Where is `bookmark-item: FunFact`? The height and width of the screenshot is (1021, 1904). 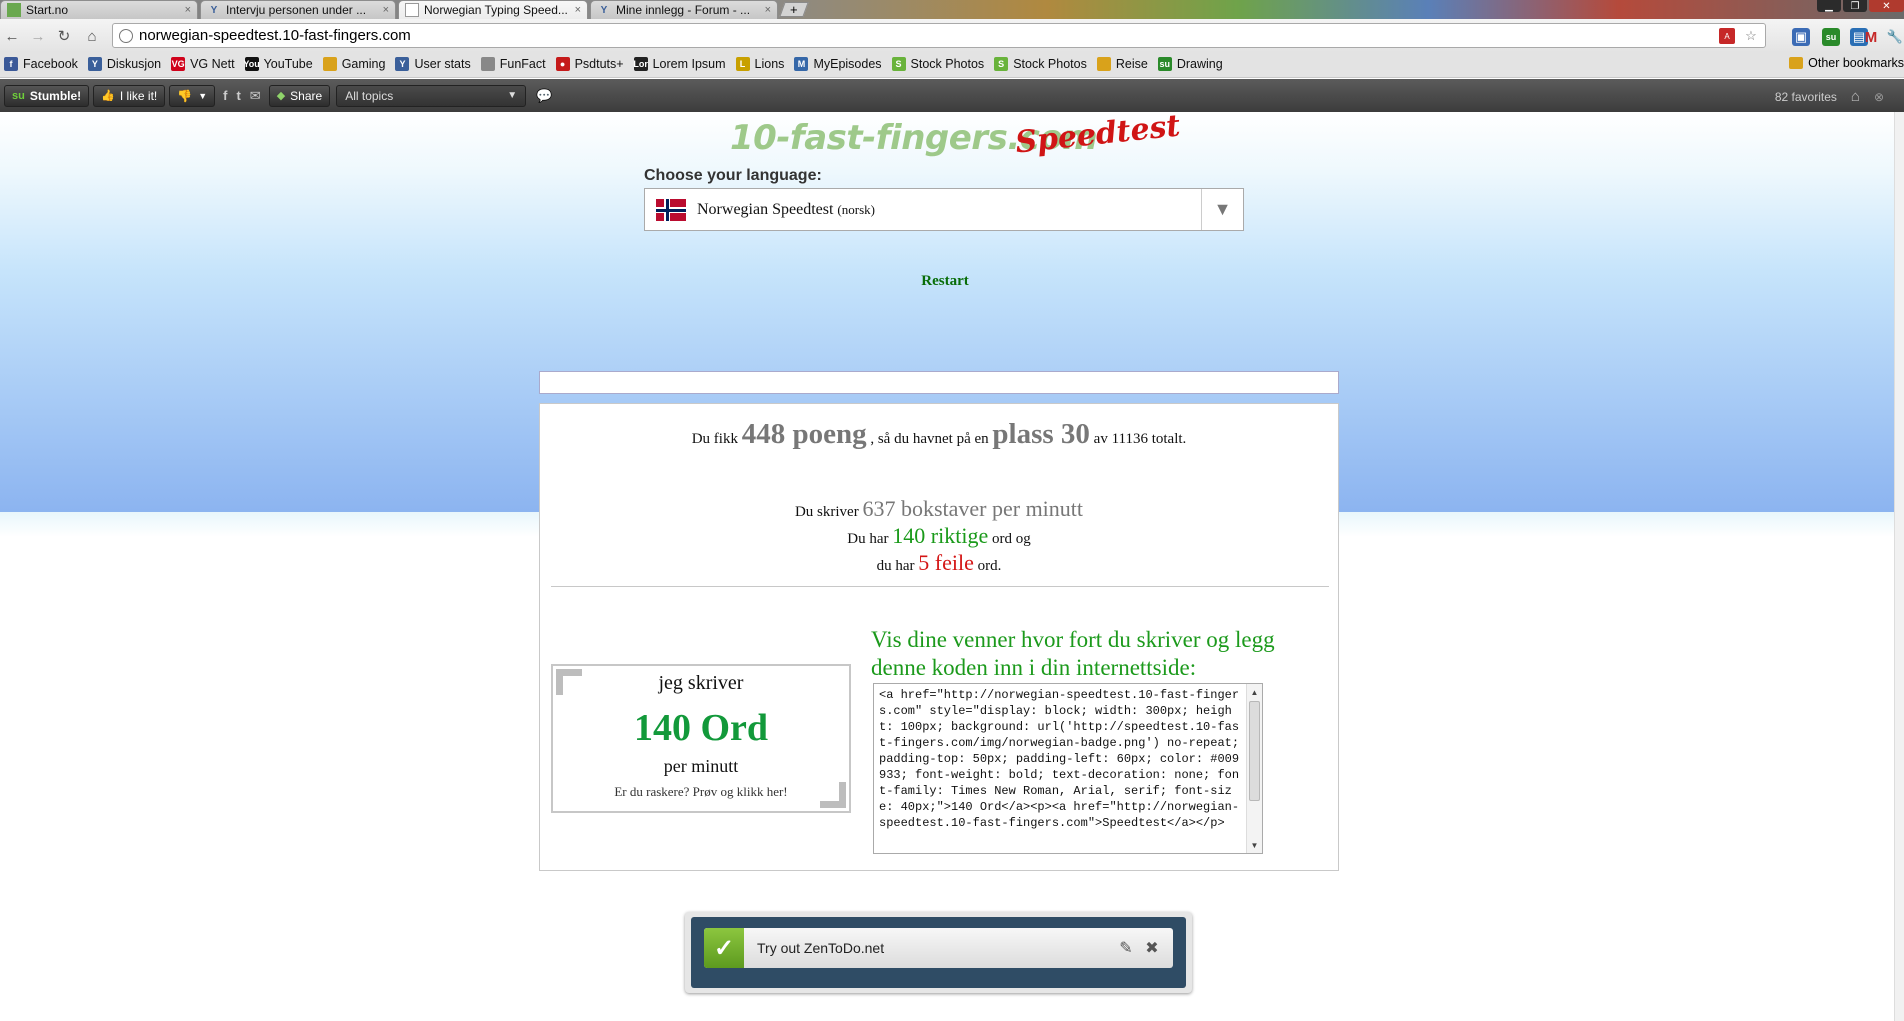 bookmark-item: FunFact is located at coordinates (513, 64).